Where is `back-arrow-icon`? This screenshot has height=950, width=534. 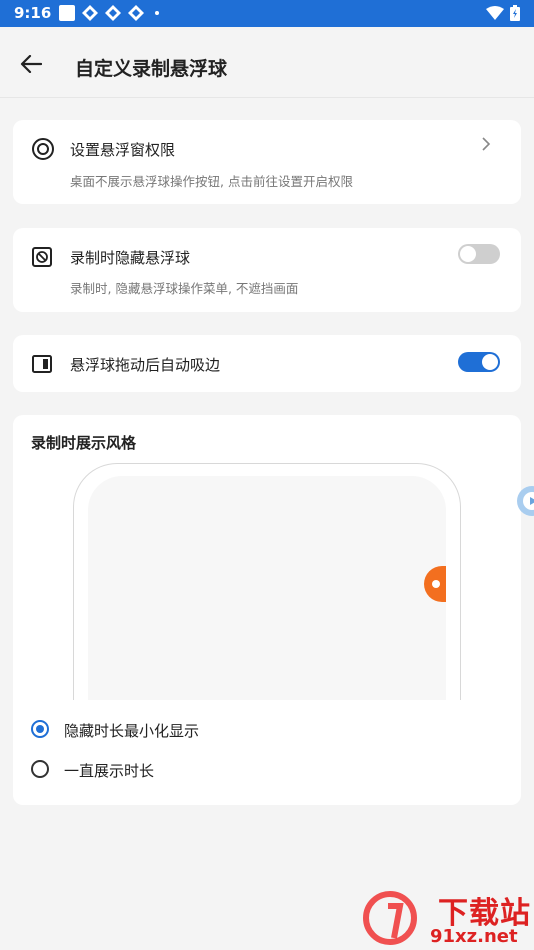 back-arrow-icon is located at coordinates (31, 64).